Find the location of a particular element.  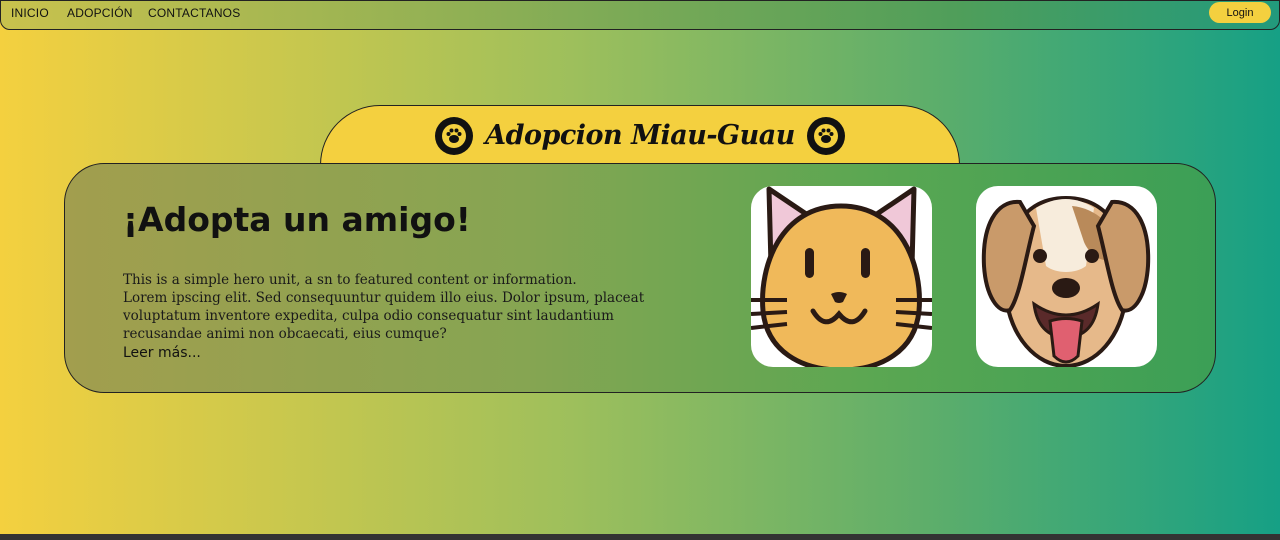

hero-heading: ¡Adopta un amigo! is located at coordinates (297, 219).